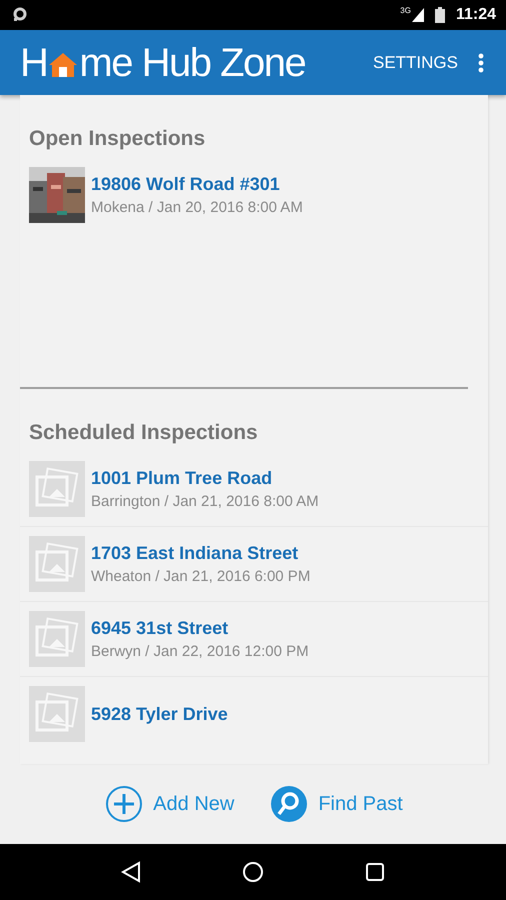  I want to click on add-icon, so click(124, 804).